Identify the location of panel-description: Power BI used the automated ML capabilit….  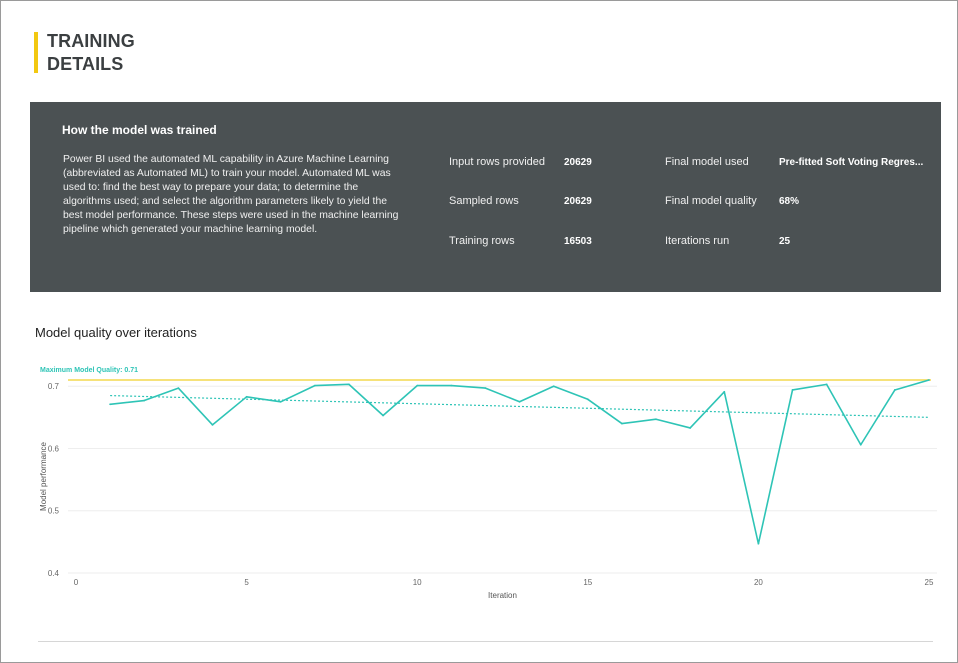
(231, 194).